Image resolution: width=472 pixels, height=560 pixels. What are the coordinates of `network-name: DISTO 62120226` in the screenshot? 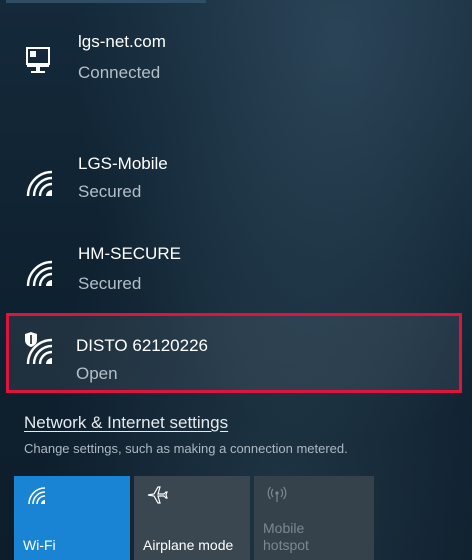 It's located at (142, 345).